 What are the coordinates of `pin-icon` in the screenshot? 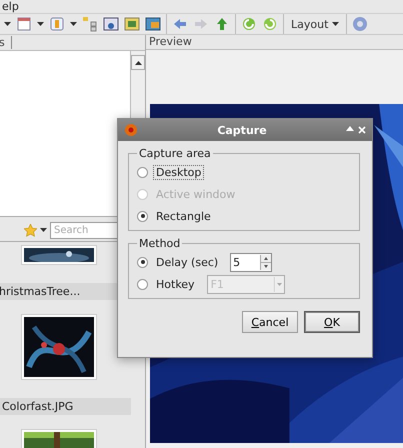 It's located at (350, 130).